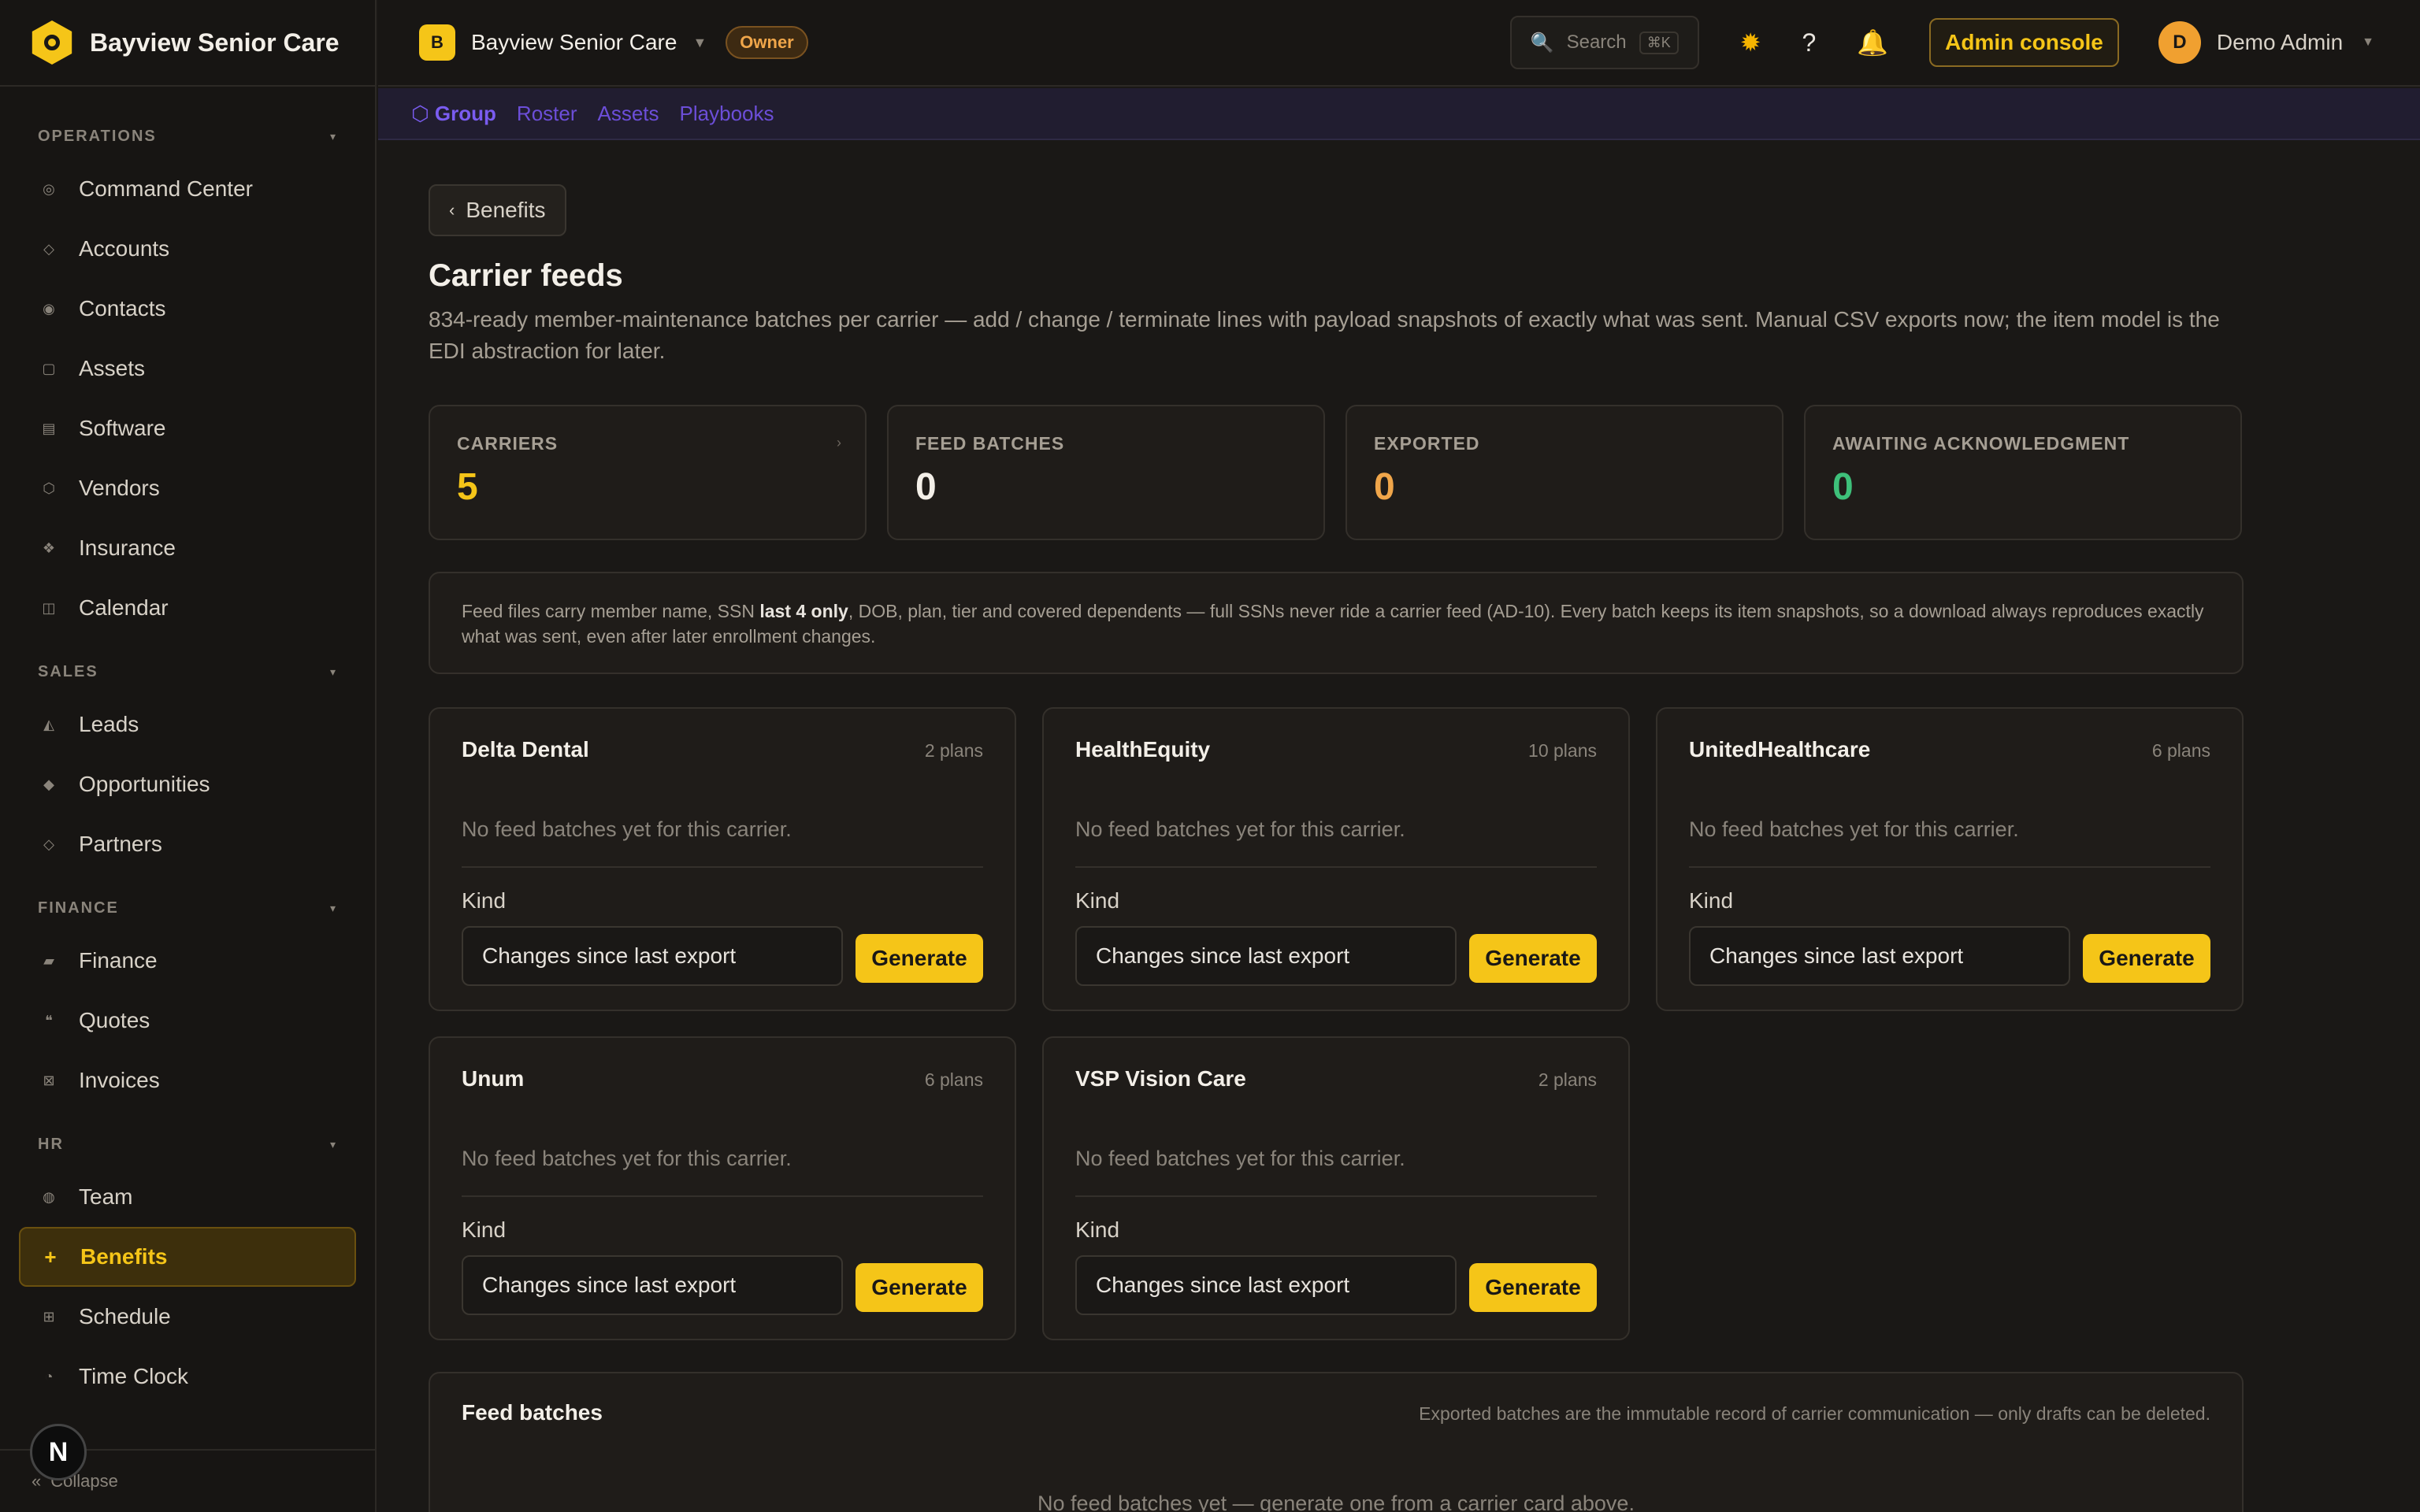  Describe the element at coordinates (52, 42) in the screenshot. I see `hexagon-logo-icon` at that location.